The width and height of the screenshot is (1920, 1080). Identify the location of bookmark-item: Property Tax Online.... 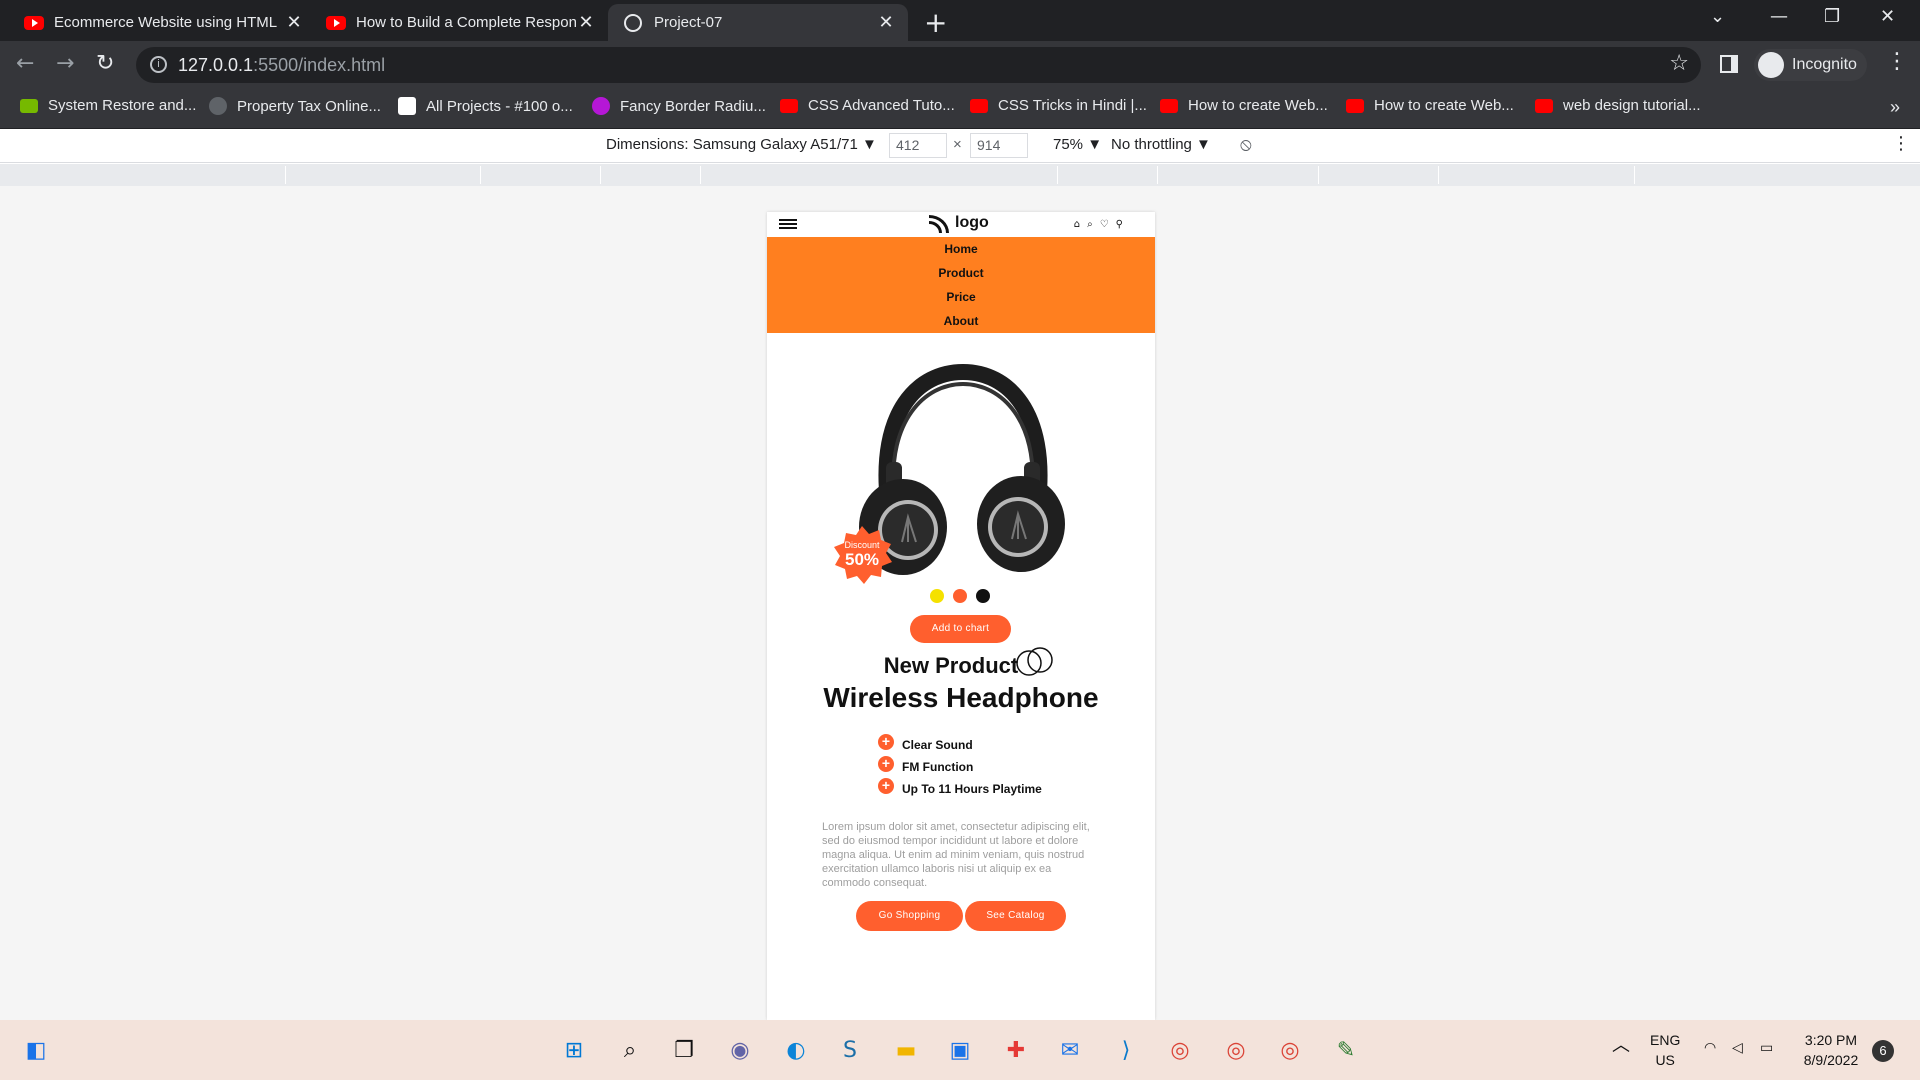
(295, 106).